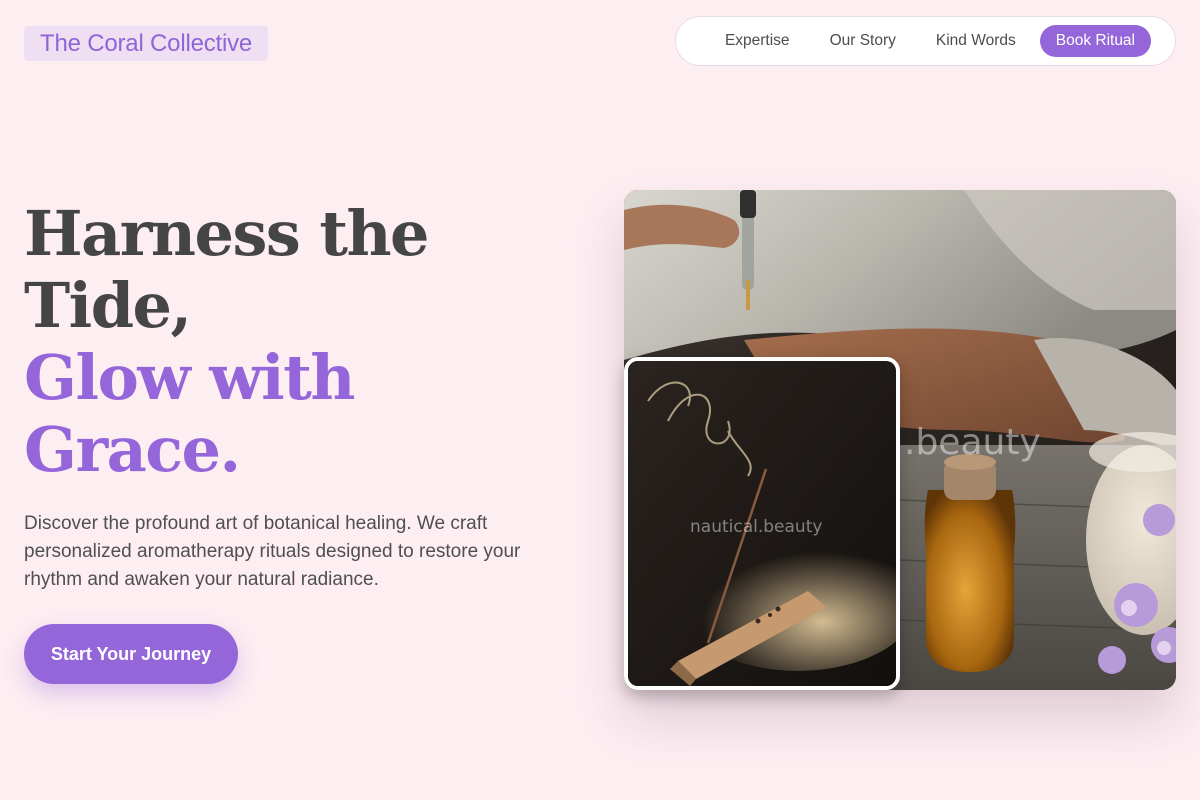 This screenshot has height=800, width=1200. I want to click on nav-item-expertise: Expertise, so click(757, 41).